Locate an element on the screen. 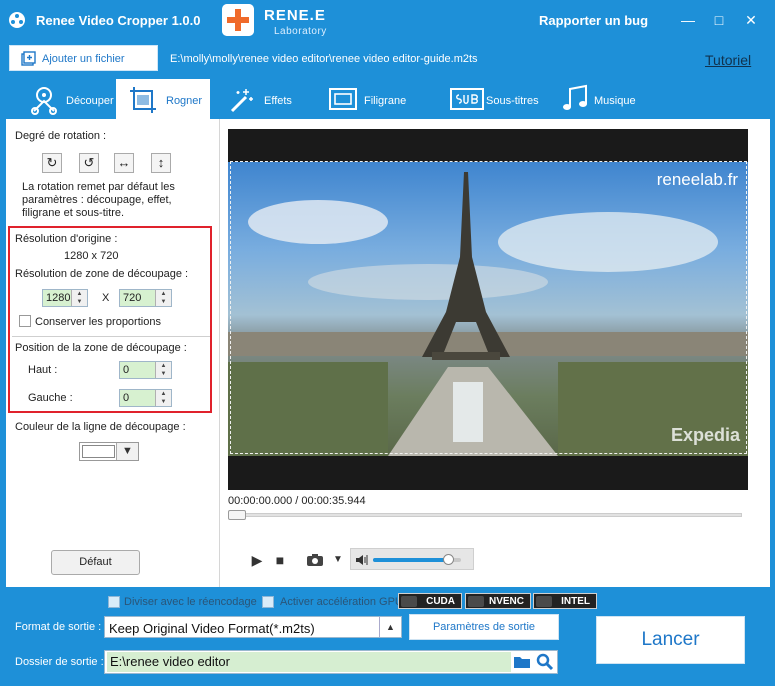  tab-musique: Musique is located at coordinates (603, 99).